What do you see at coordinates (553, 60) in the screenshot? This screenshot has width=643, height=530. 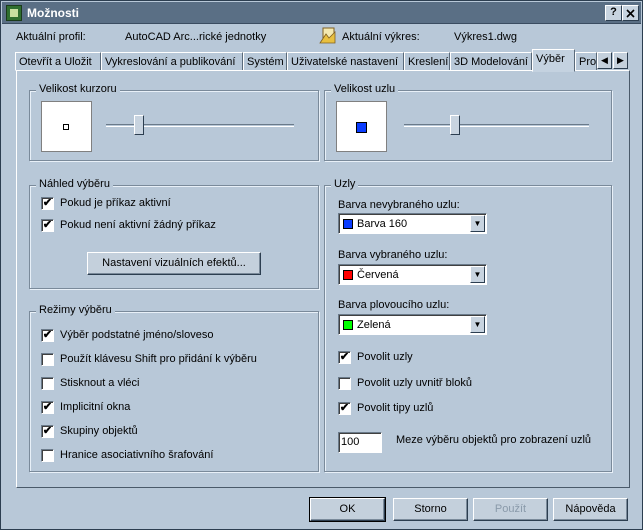 I see `tab-selection: Výběr` at bounding box center [553, 60].